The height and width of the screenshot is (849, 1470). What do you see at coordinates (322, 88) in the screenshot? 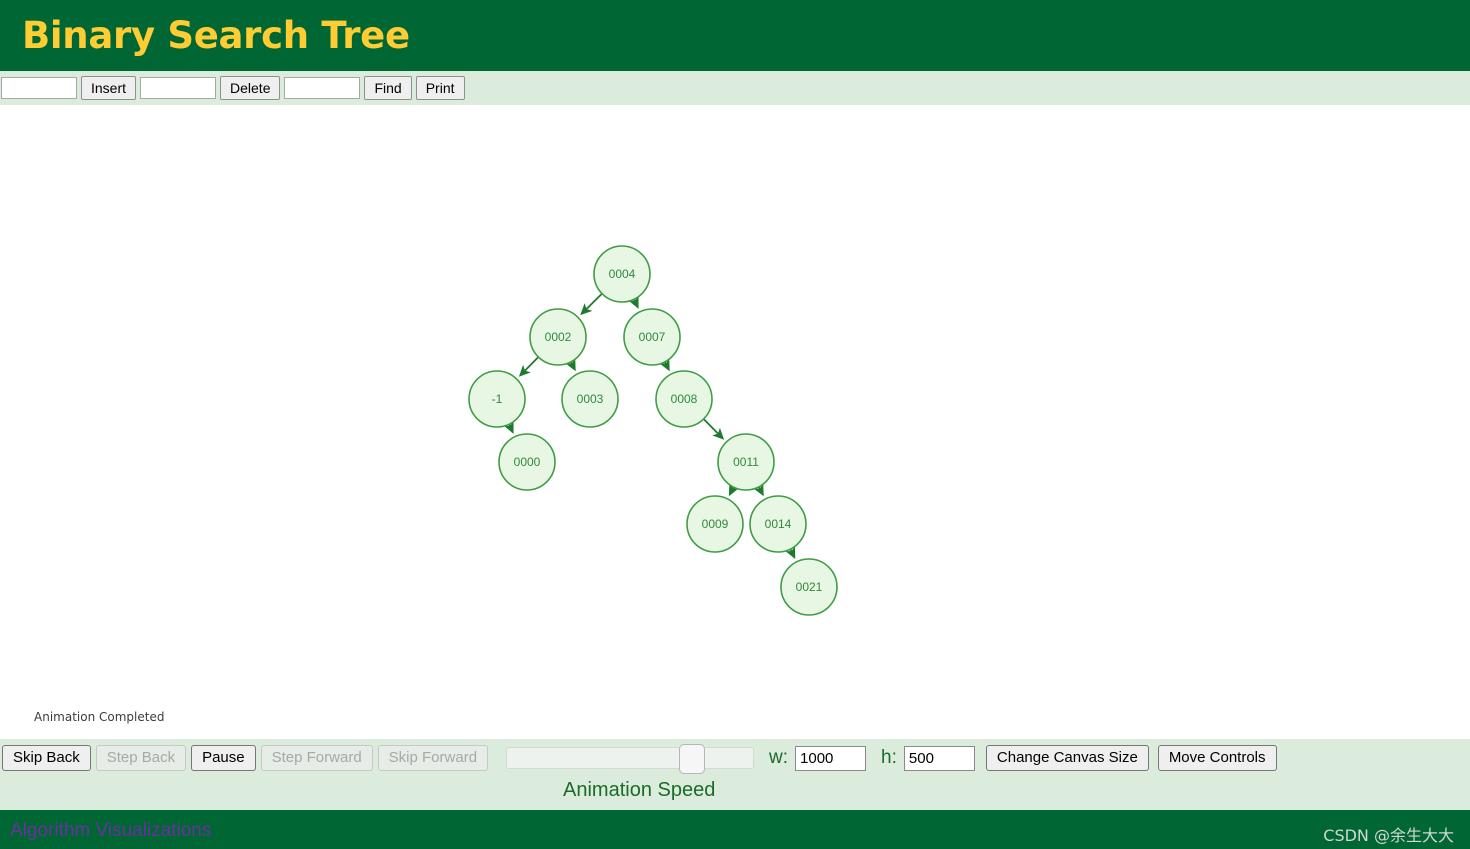
I see `find-input` at bounding box center [322, 88].